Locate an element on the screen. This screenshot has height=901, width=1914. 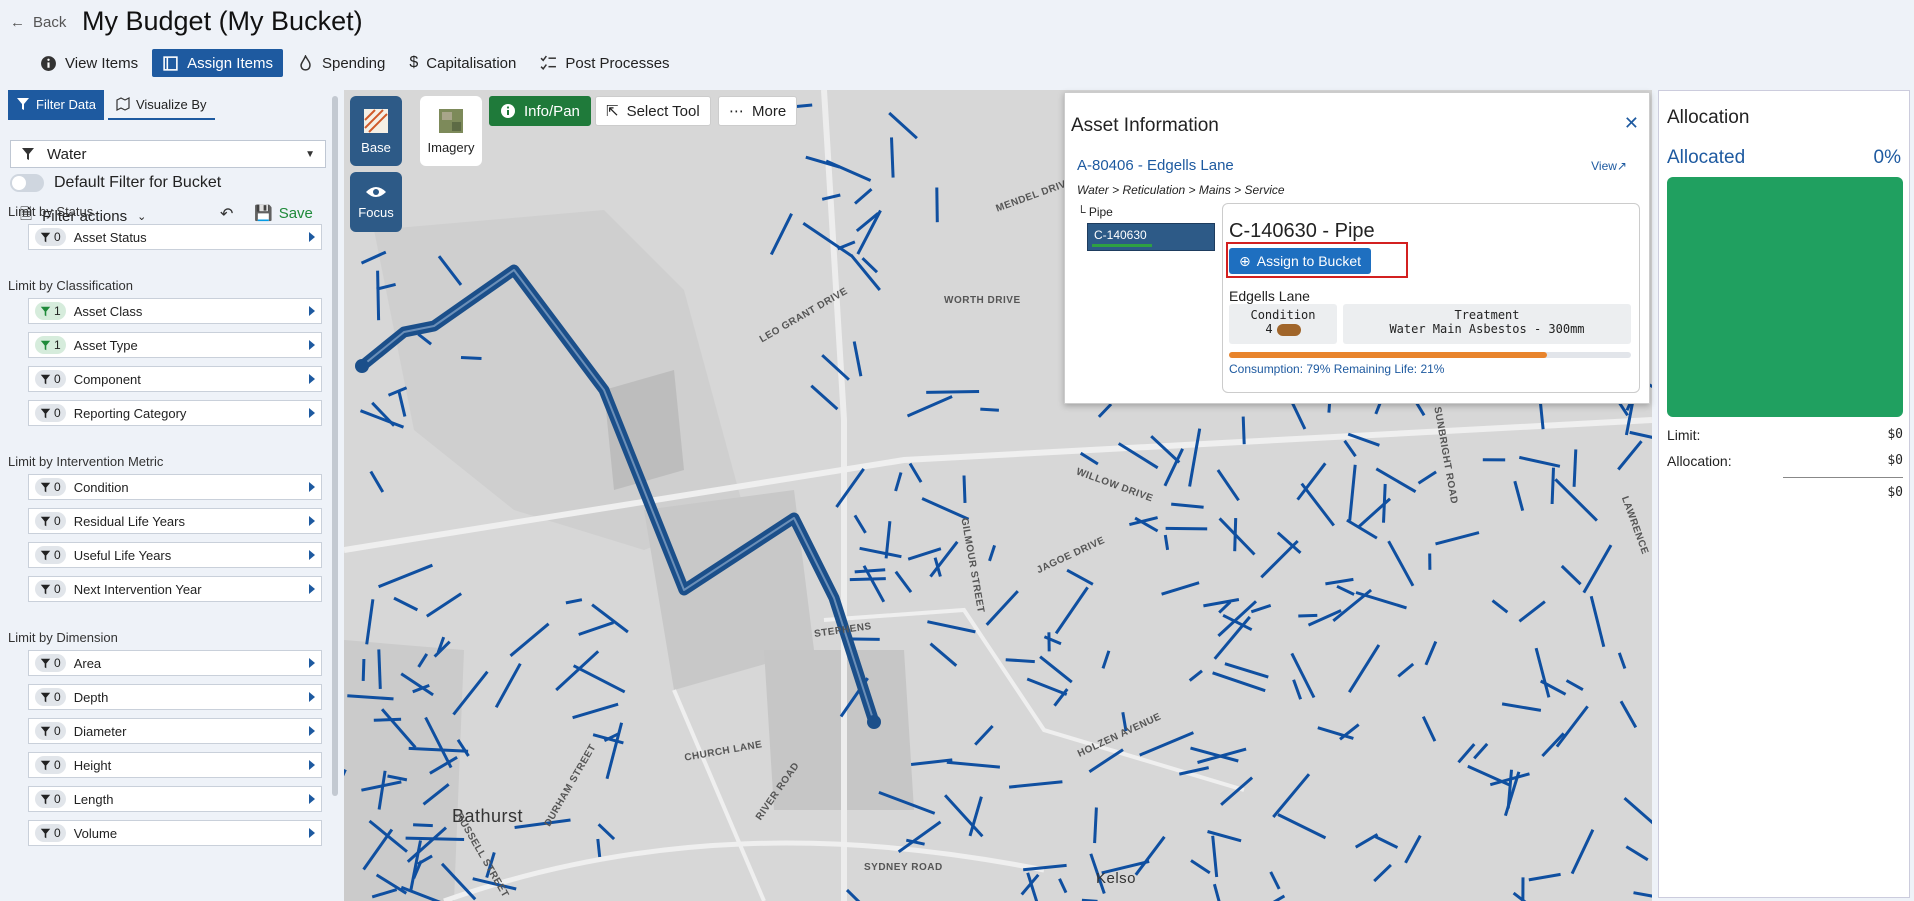
filter-row: 0 Length is located at coordinates (175, 799).